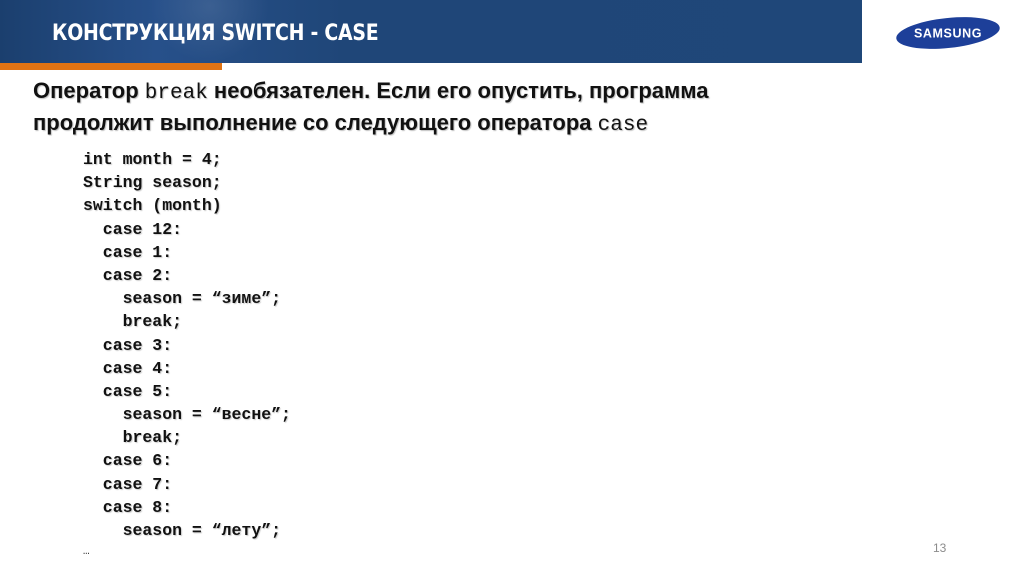 The width and height of the screenshot is (1024, 574). Describe the element at coordinates (128, 461) in the screenshot. I see `code-line: case 6:` at that location.